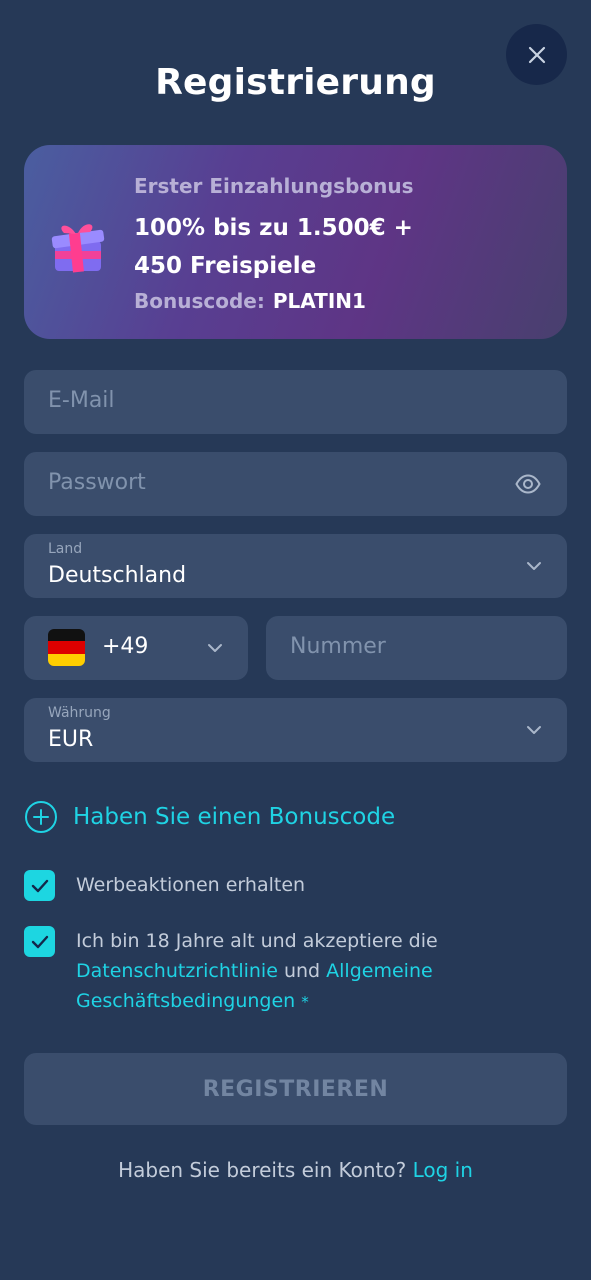  What do you see at coordinates (305, 1002) in the screenshot?
I see `required-mark: *` at bounding box center [305, 1002].